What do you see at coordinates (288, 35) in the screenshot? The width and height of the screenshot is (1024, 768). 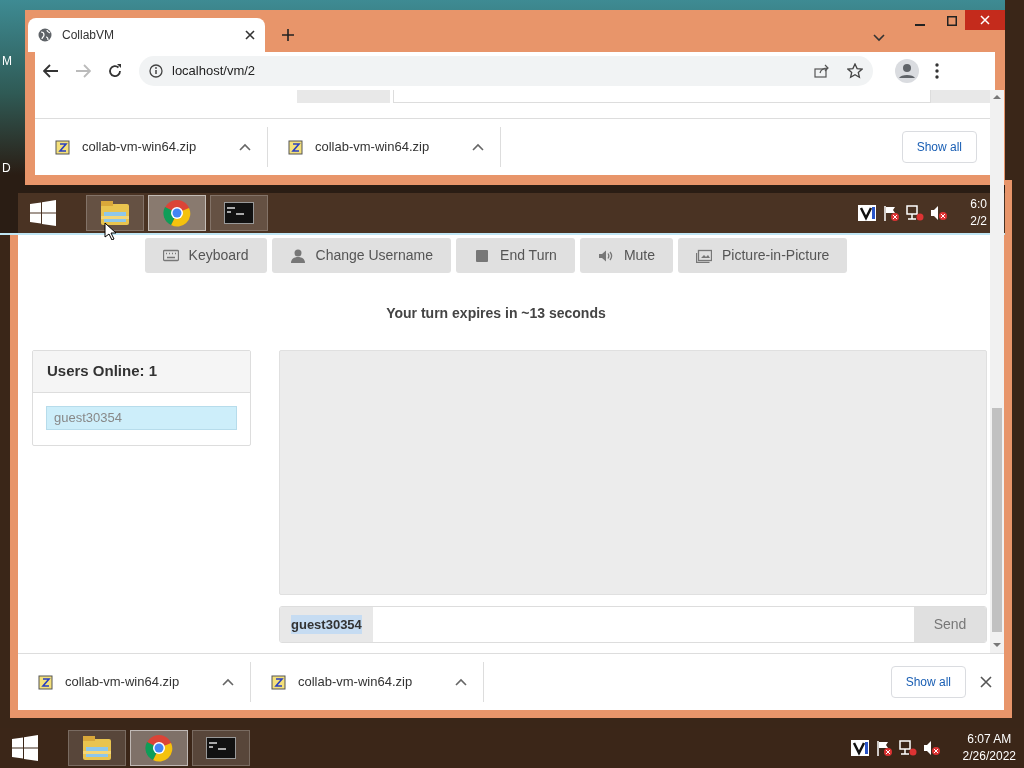 I see `plus-icon` at bounding box center [288, 35].